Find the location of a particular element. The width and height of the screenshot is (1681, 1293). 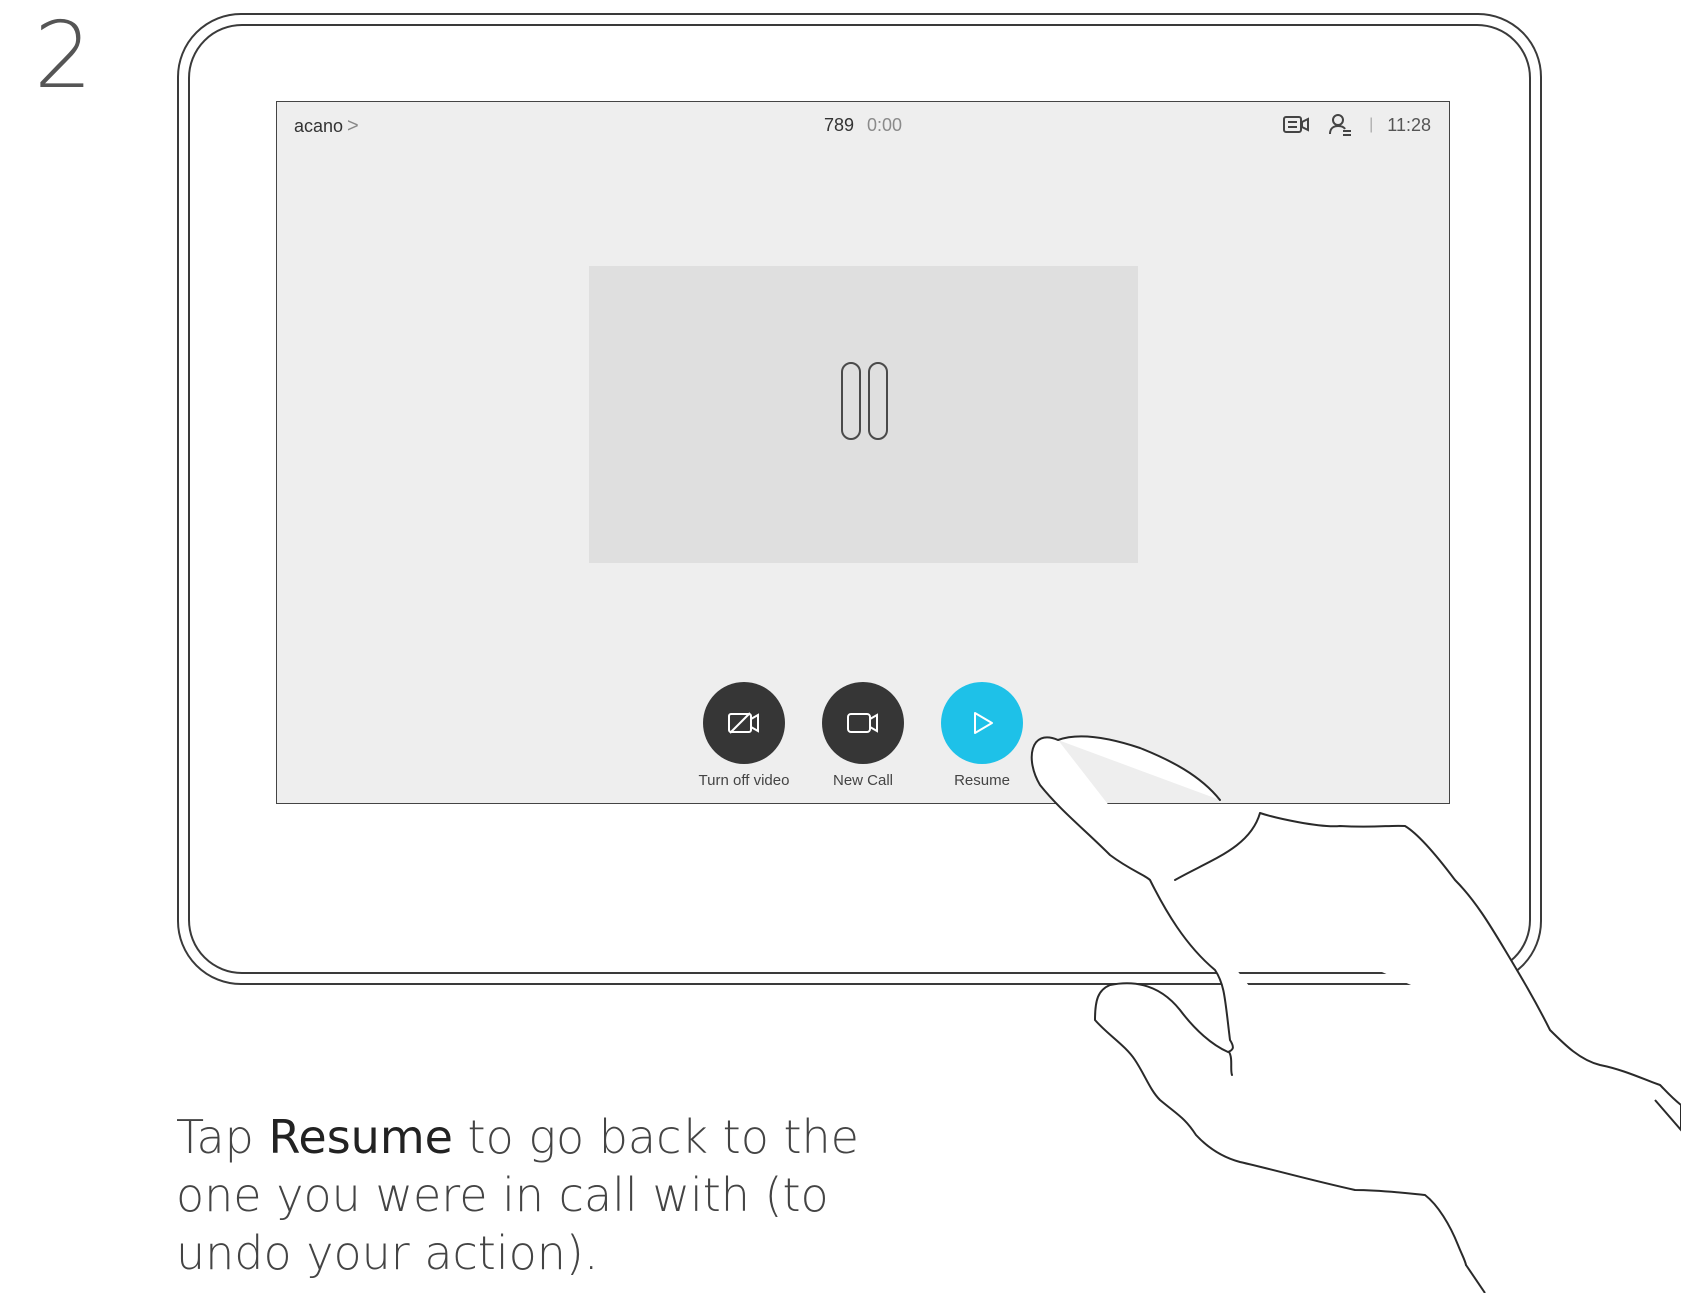

instruction-emphasis: Resume is located at coordinates (360, 1137).